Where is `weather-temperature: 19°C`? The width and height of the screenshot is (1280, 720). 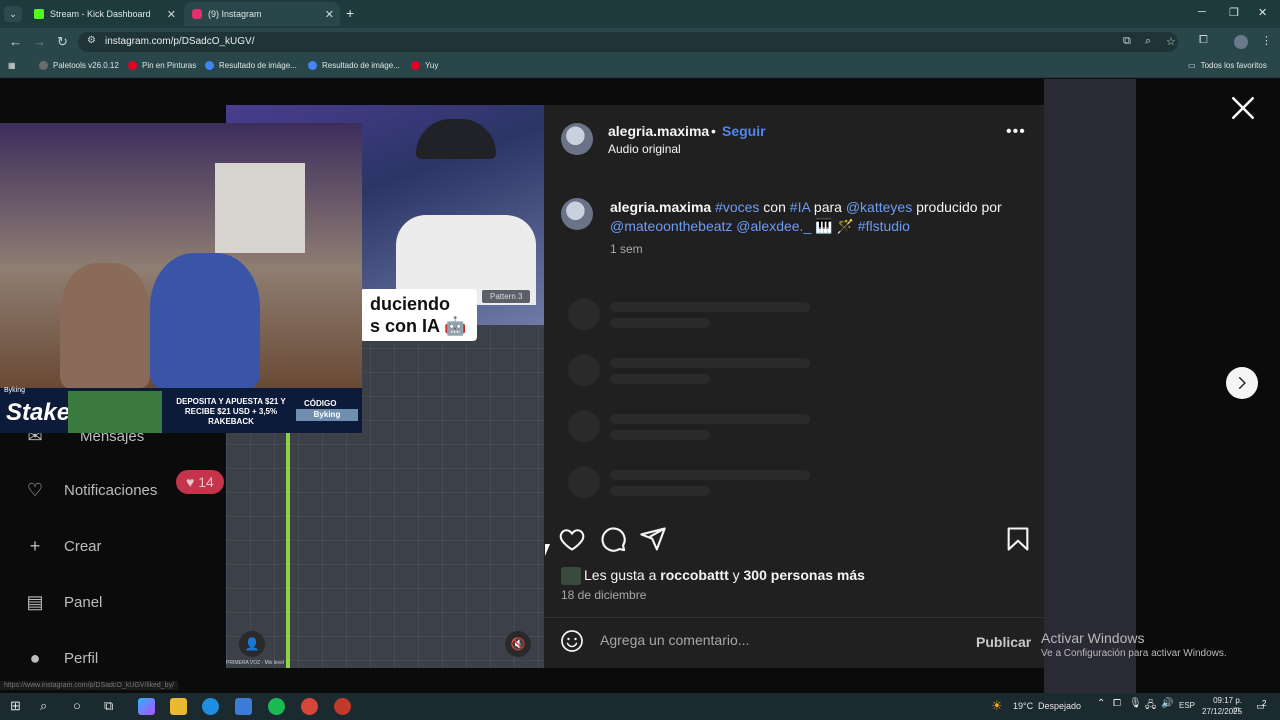
weather-temperature: 19°C is located at coordinates (1023, 706).